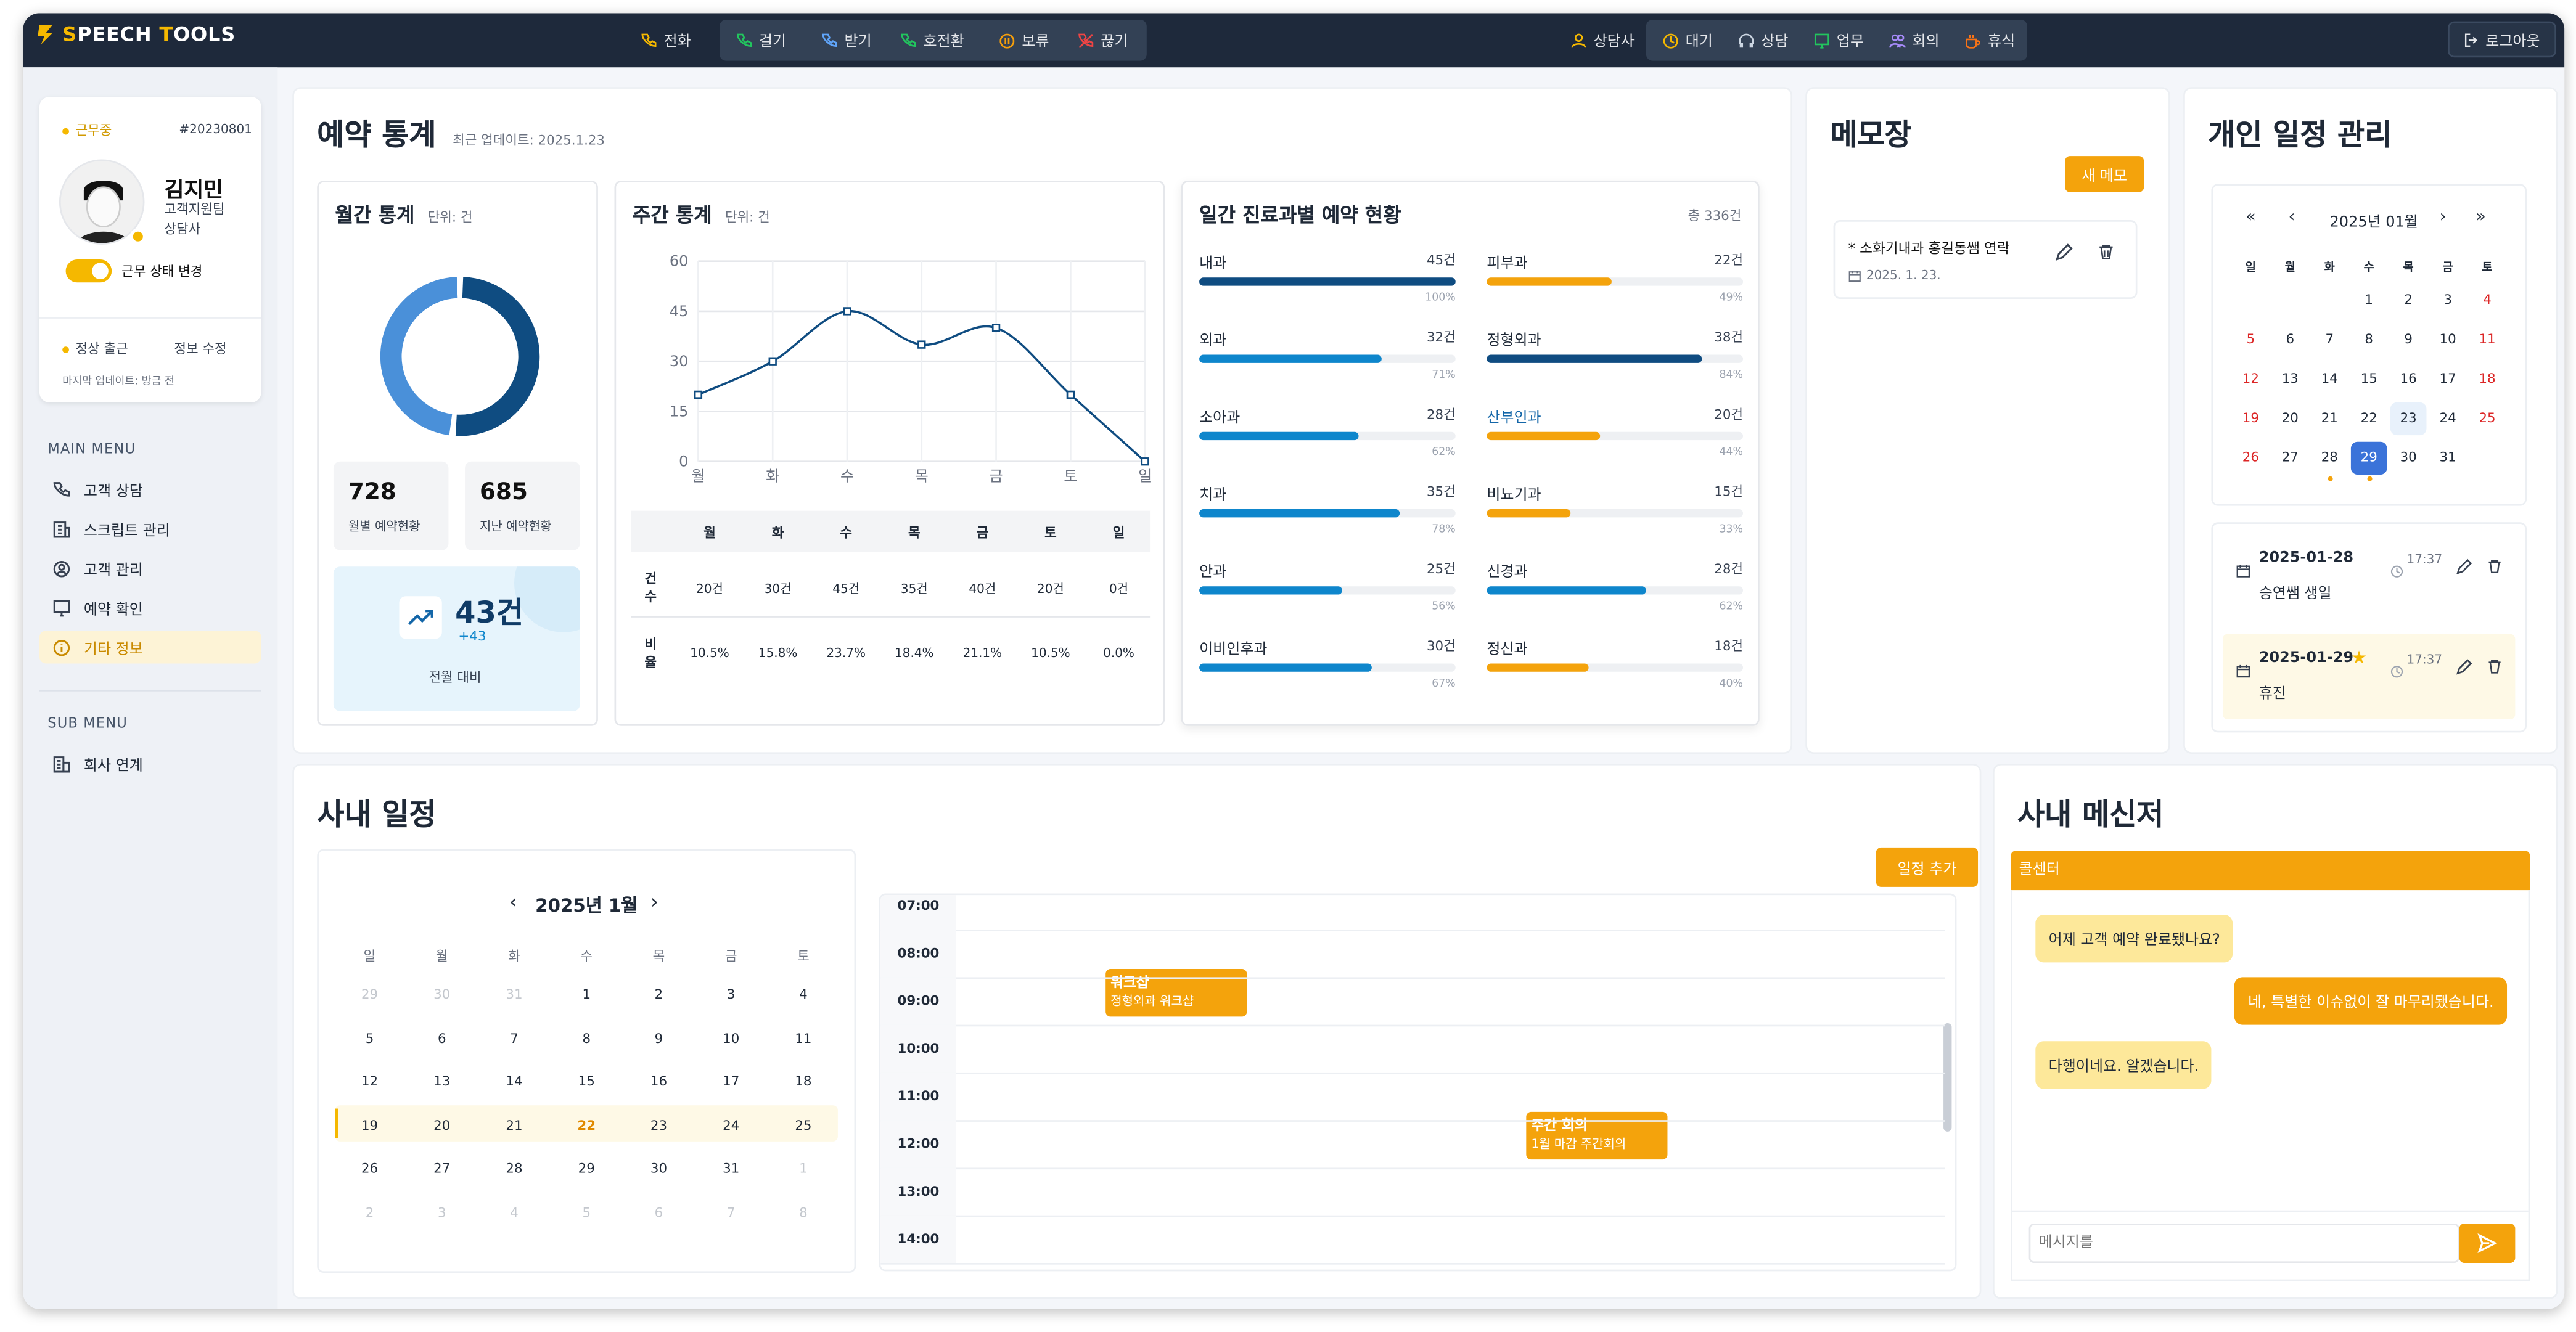 Image resolution: width=2576 pixels, height=1332 pixels. Describe the element at coordinates (513, 902) in the screenshot. I see `company-prev-month-button: ‹` at that location.